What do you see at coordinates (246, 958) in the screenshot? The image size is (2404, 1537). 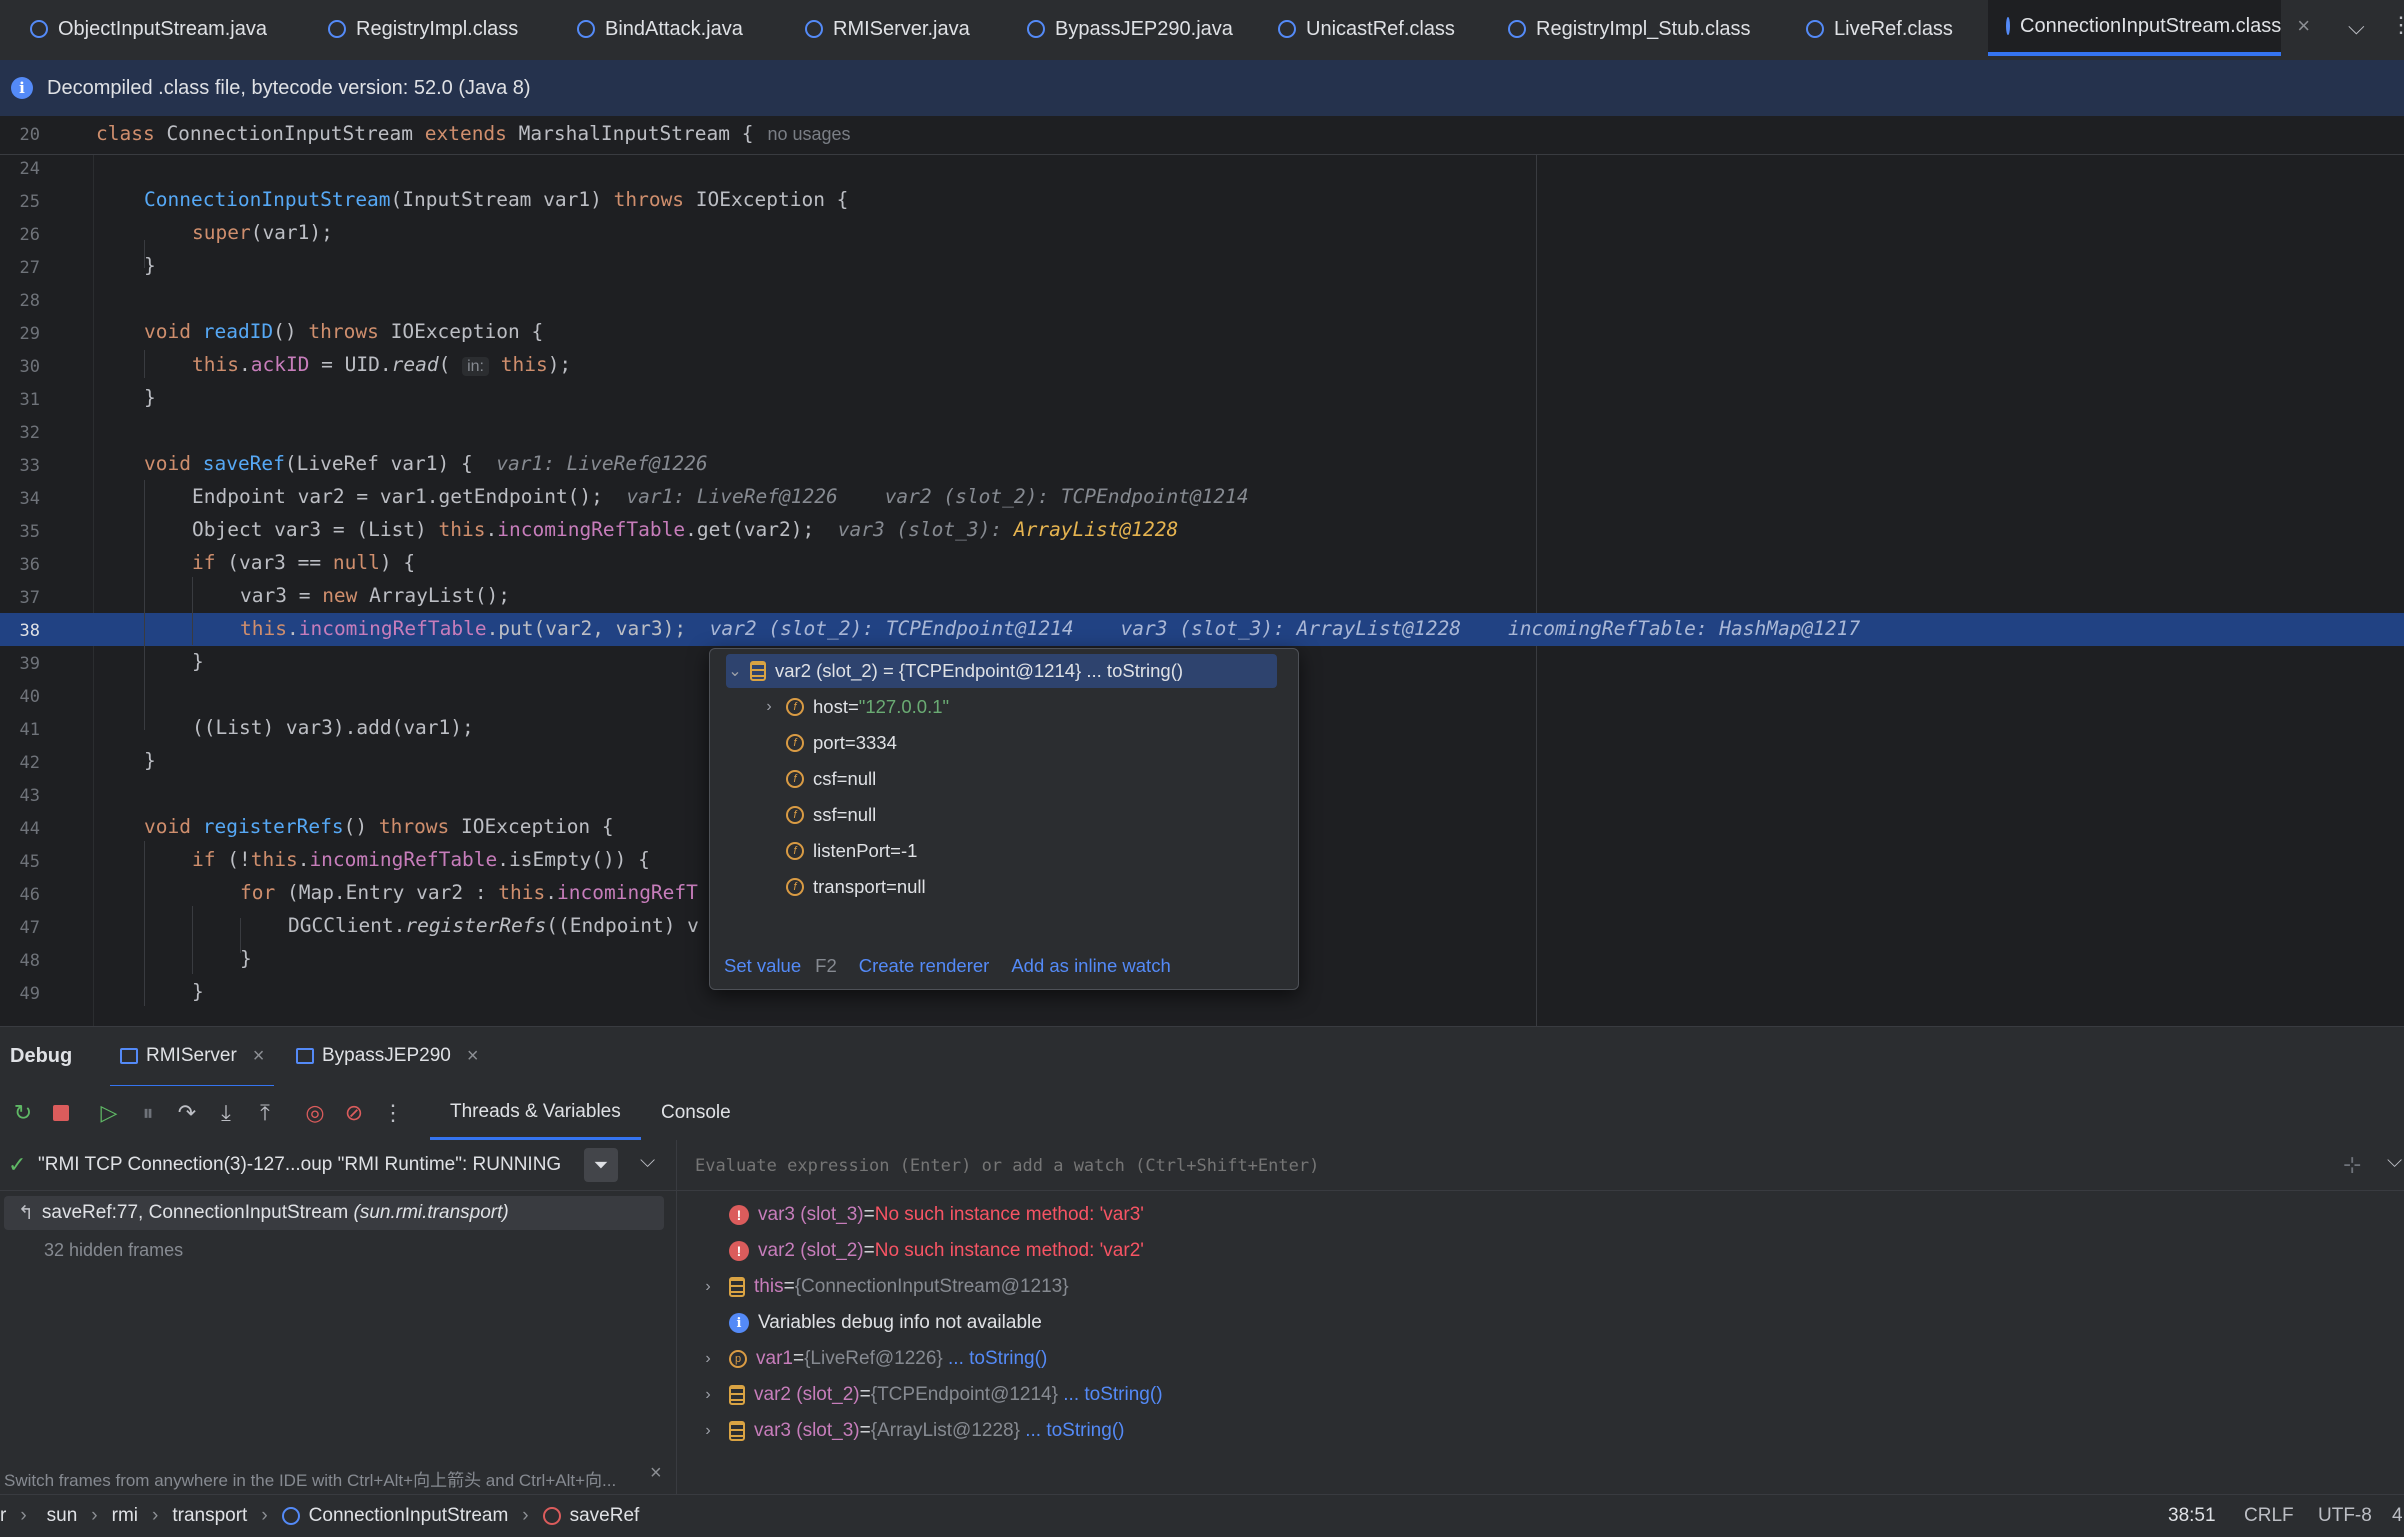 I see `code-line-48: }` at bounding box center [246, 958].